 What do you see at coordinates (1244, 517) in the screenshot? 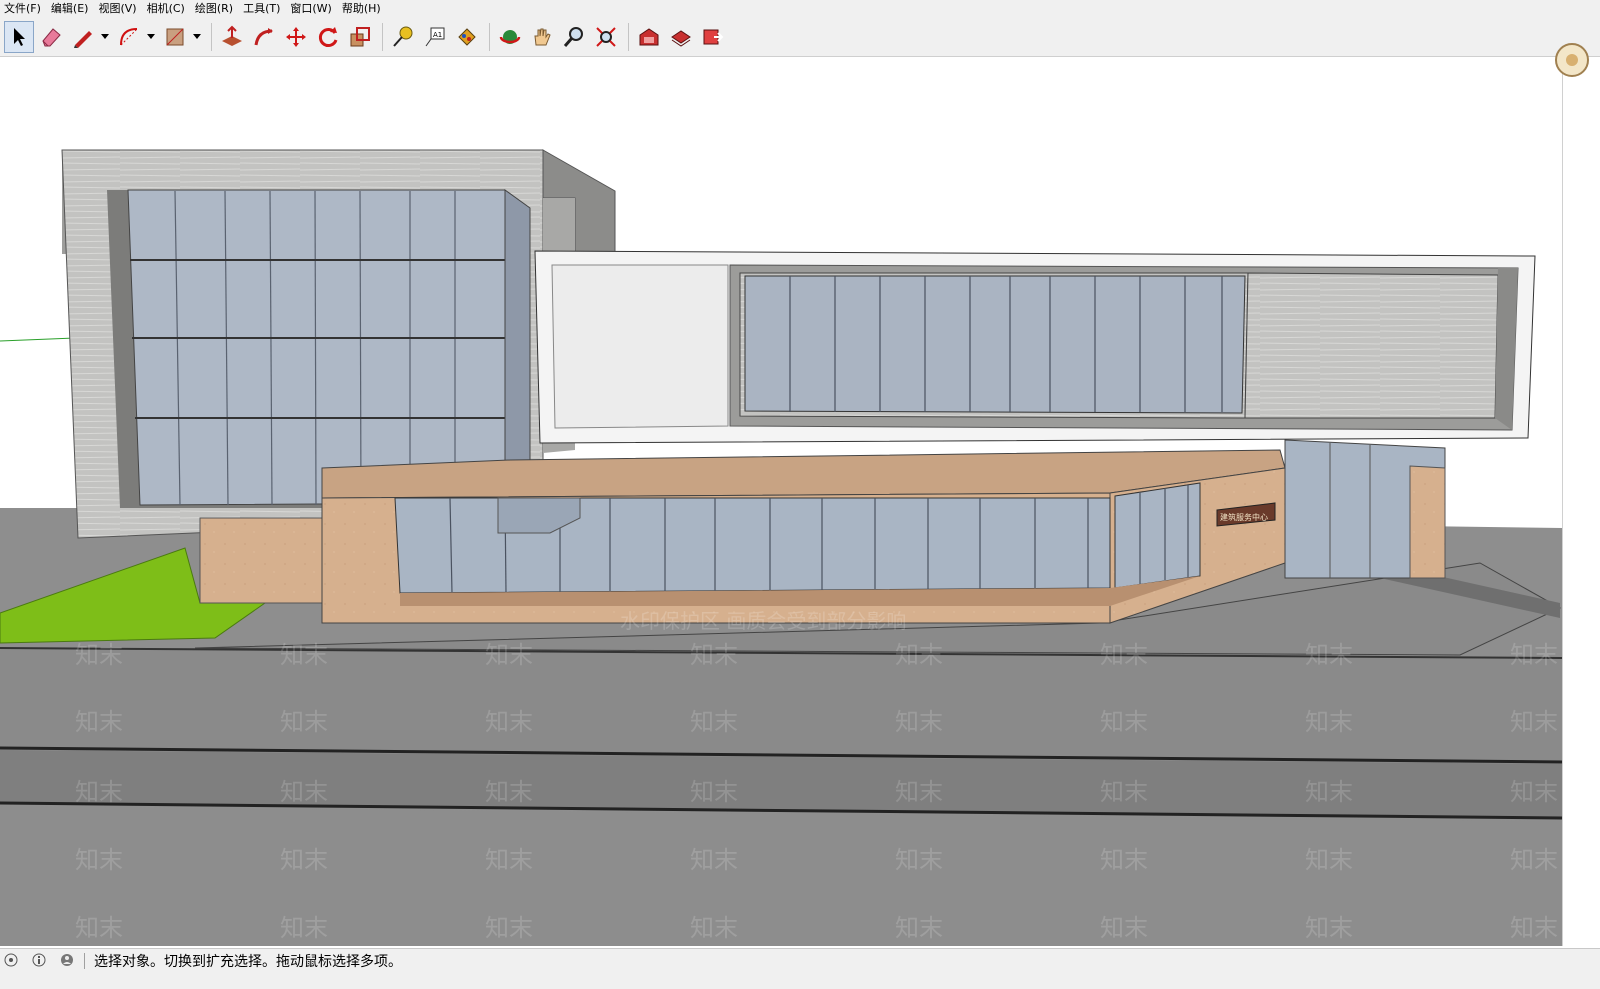
I see `building-sign-text: 建筑服务中心` at bounding box center [1244, 517].